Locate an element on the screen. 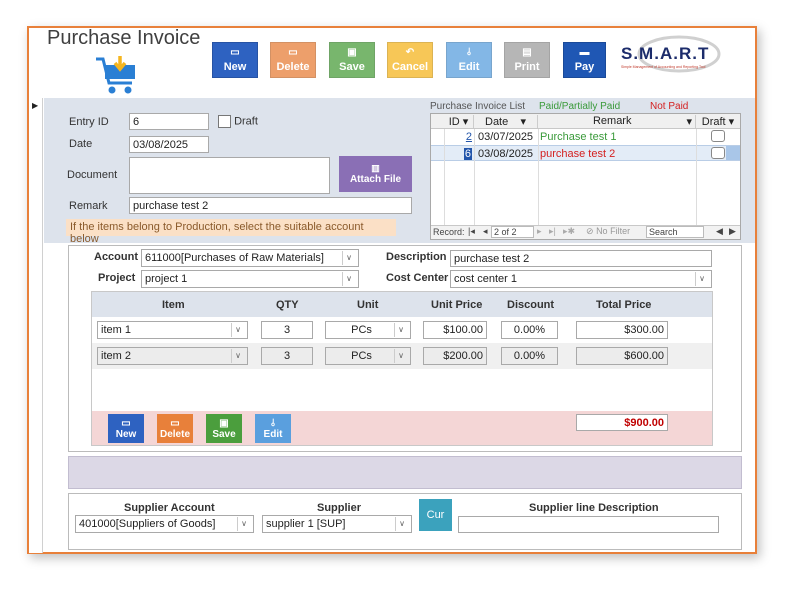  project-label: Project is located at coordinates (117, 278).